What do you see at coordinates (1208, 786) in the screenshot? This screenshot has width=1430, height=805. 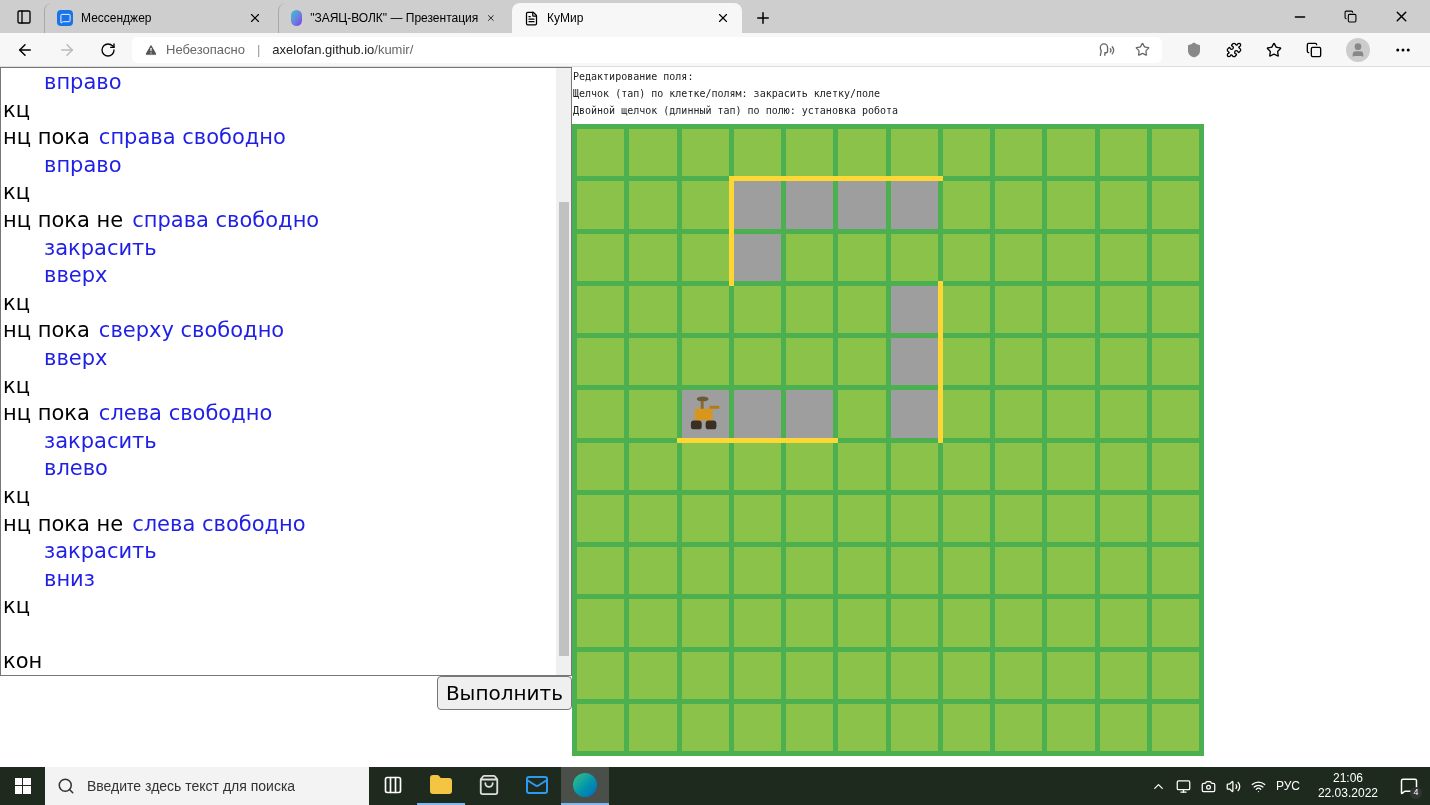 I see `camera-icon` at bounding box center [1208, 786].